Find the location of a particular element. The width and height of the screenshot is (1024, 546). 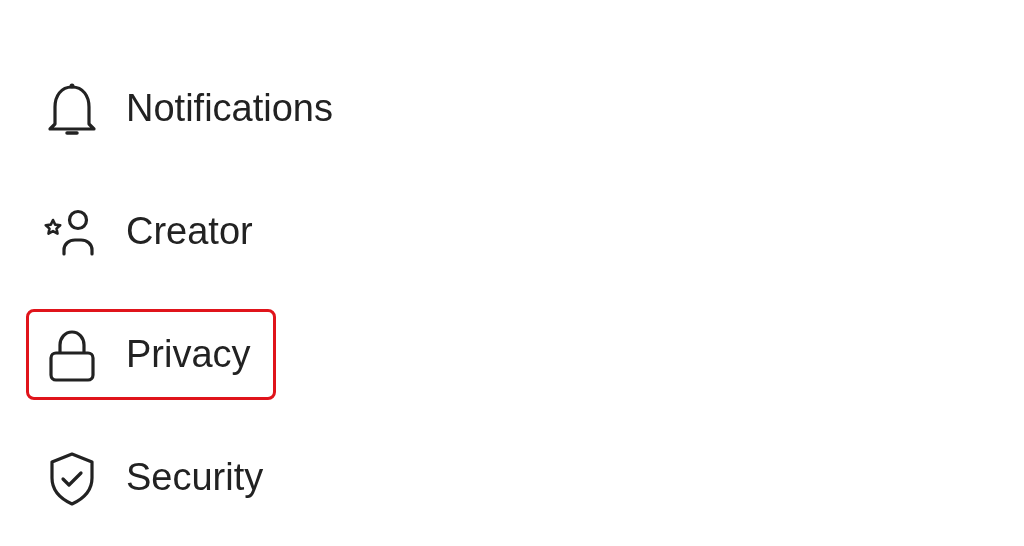

highlighted-menu-item: Privacy is located at coordinates (151, 354).